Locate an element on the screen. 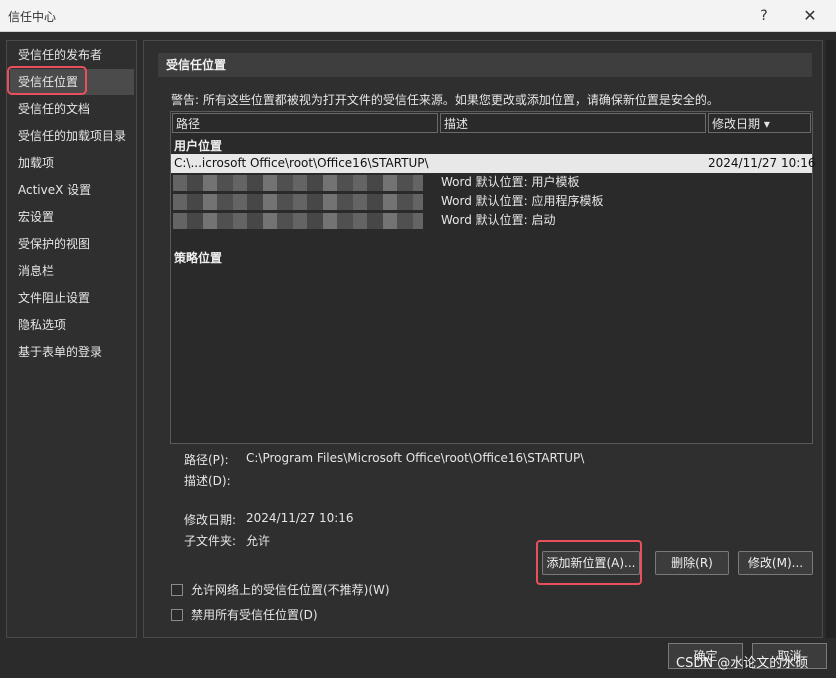 The image size is (836, 678). close-button: ✕ is located at coordinates (810, 16).